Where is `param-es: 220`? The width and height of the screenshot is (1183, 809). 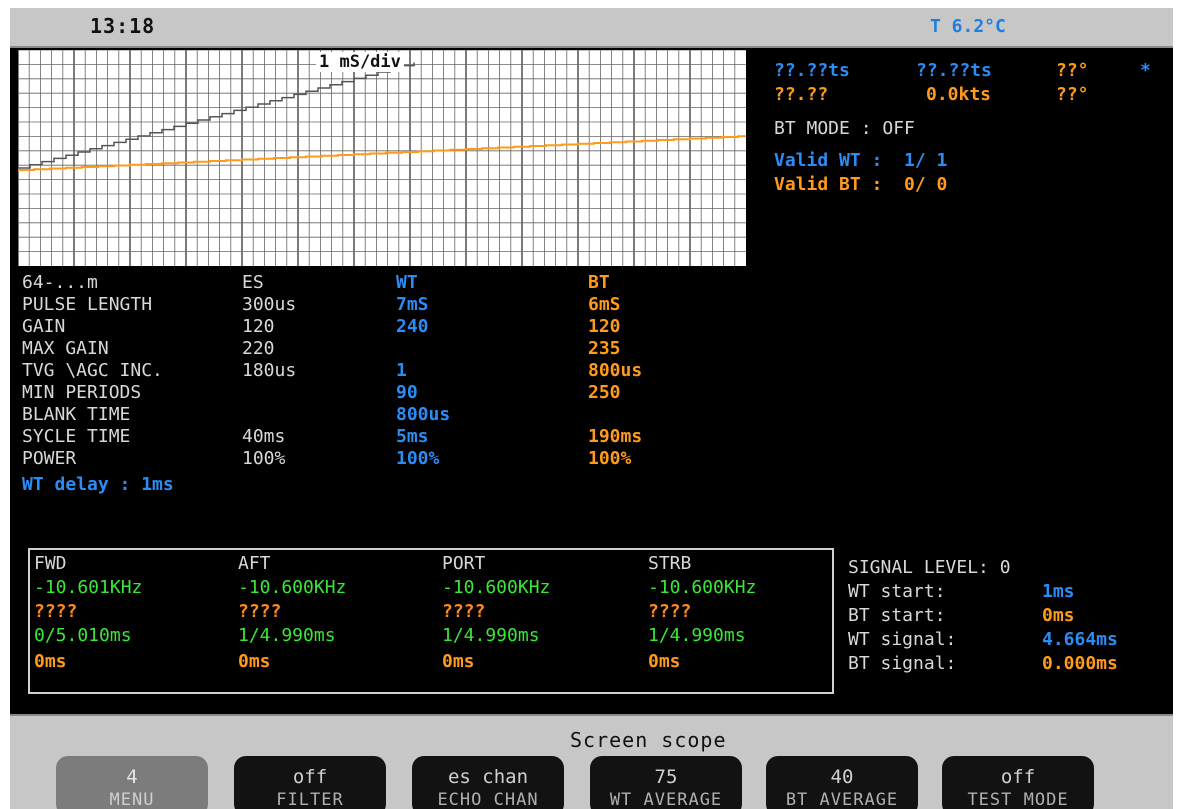
param-es: 220 is located at coordinates (258, 348).